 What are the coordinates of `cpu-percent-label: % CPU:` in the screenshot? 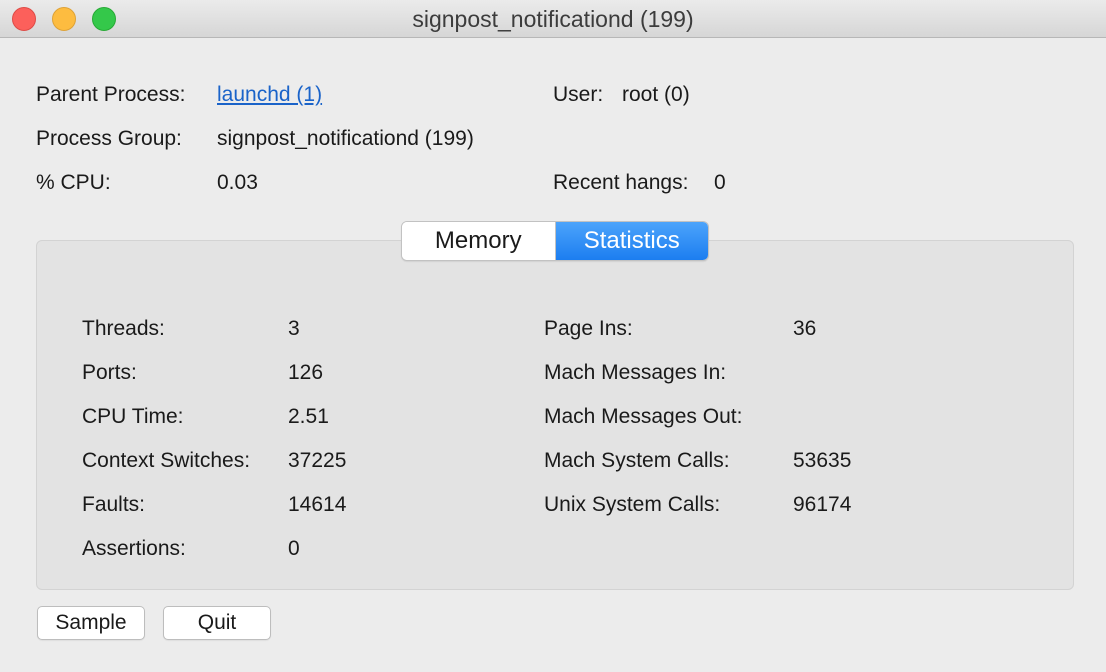 It's located at (73, 182).